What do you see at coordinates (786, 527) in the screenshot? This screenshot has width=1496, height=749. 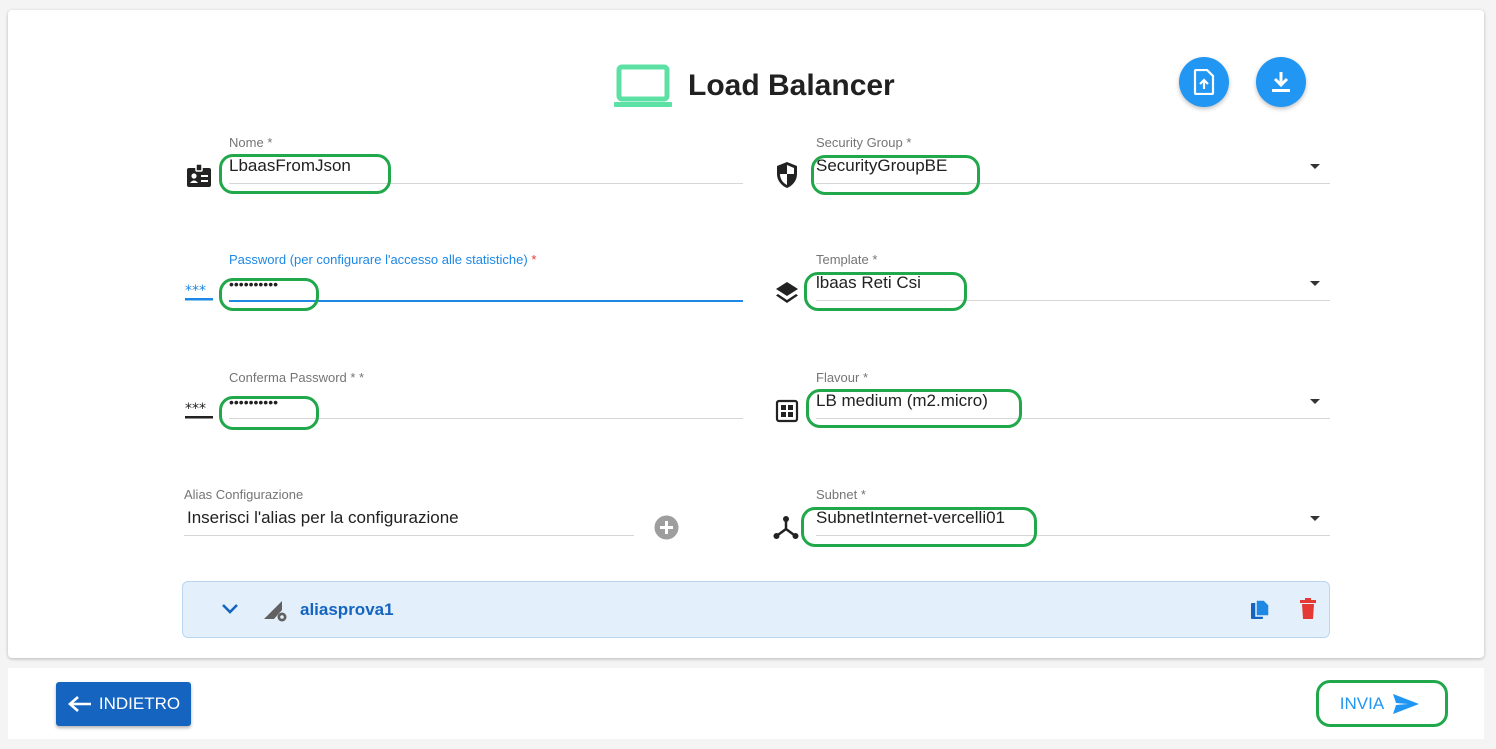 I see `network-icon` at bounding box center [786, 527].